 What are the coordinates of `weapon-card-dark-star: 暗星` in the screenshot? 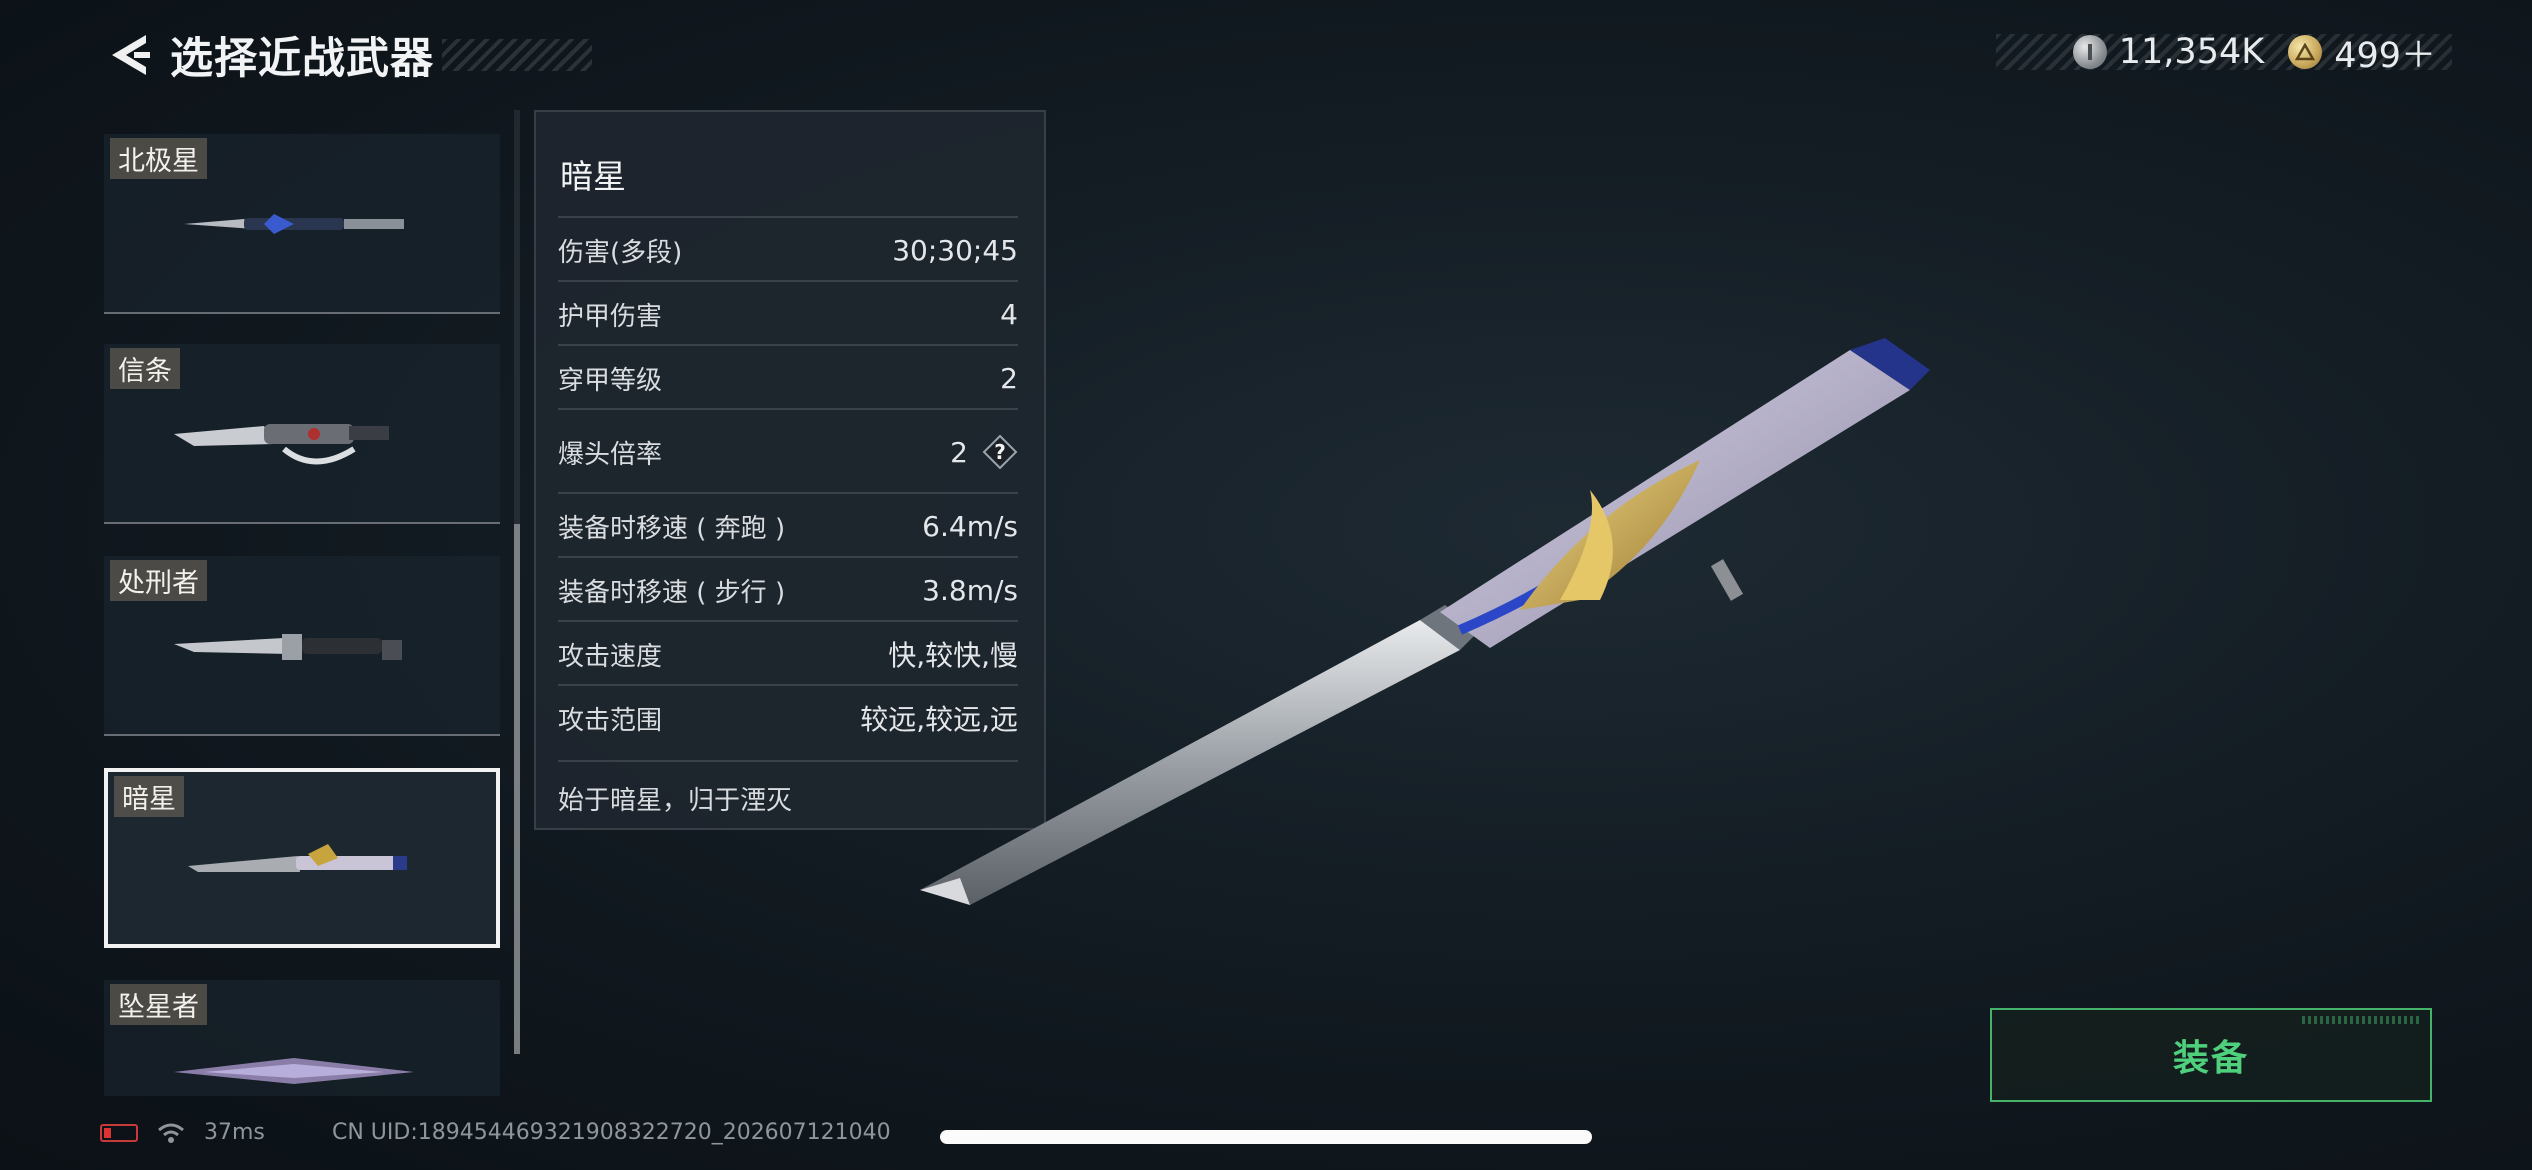 It's located at (302, 858).